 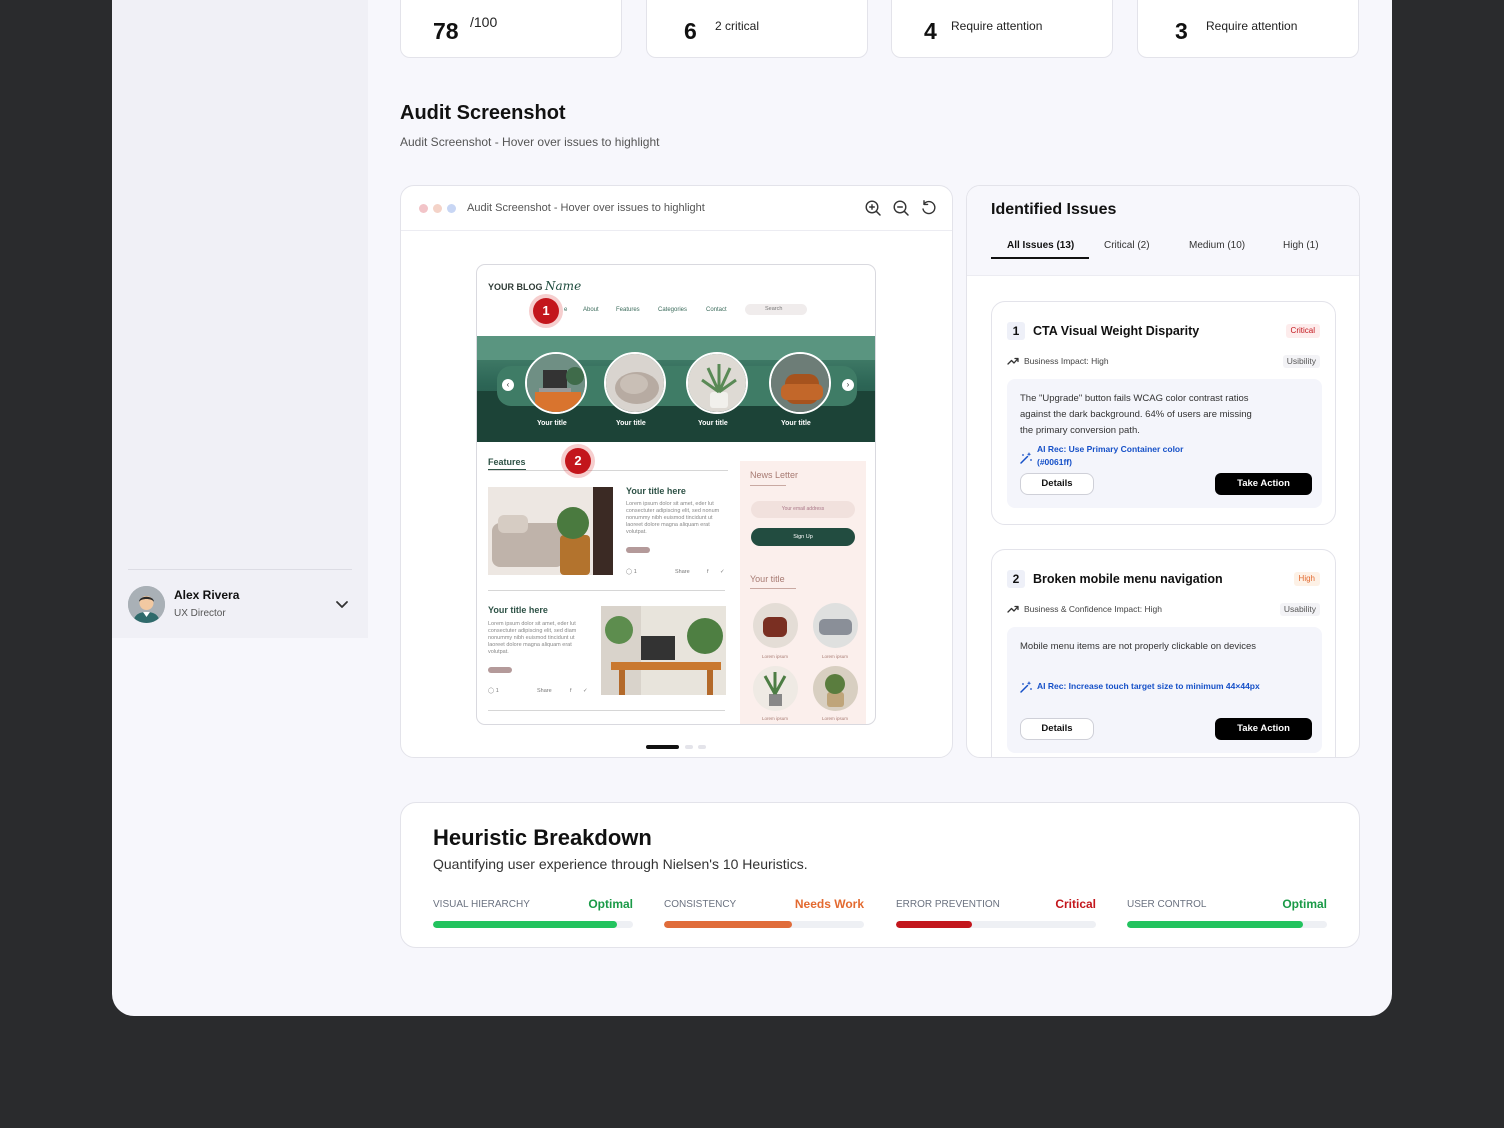 I want to click on hero-image-plant, so click(x=717, y=383).